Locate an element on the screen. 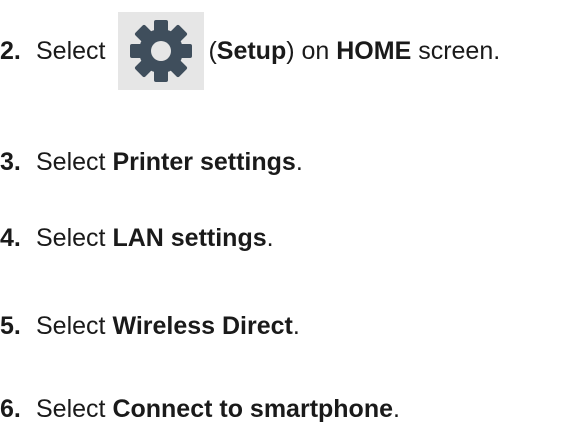 The height and width of the screenshot is (430, 569). step-6: 6. Select Connect to smartphone. is located at coordinates (200, 409).